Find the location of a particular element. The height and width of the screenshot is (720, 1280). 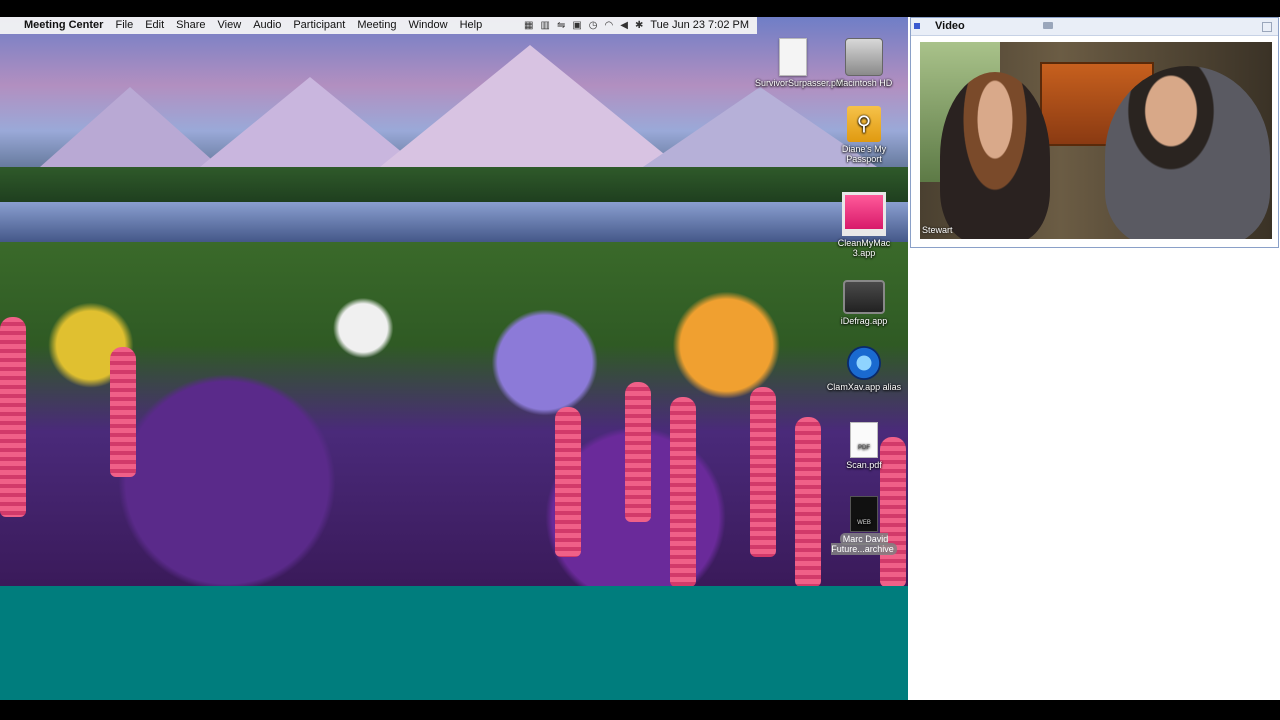

panel-collapse-icon is located at coordinates (917, 26).